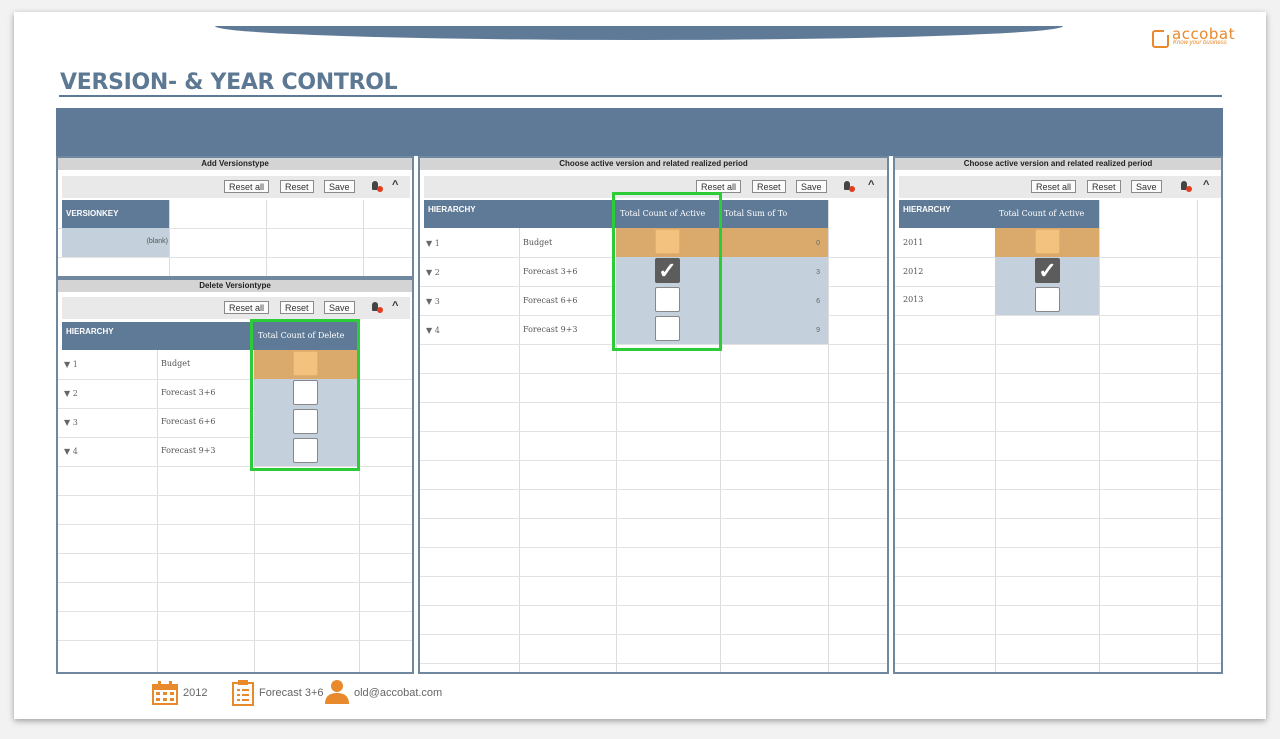 The image size is (1280, 739). I want to click on footer-version-text: Forecast 3+6, so click(291, 693).